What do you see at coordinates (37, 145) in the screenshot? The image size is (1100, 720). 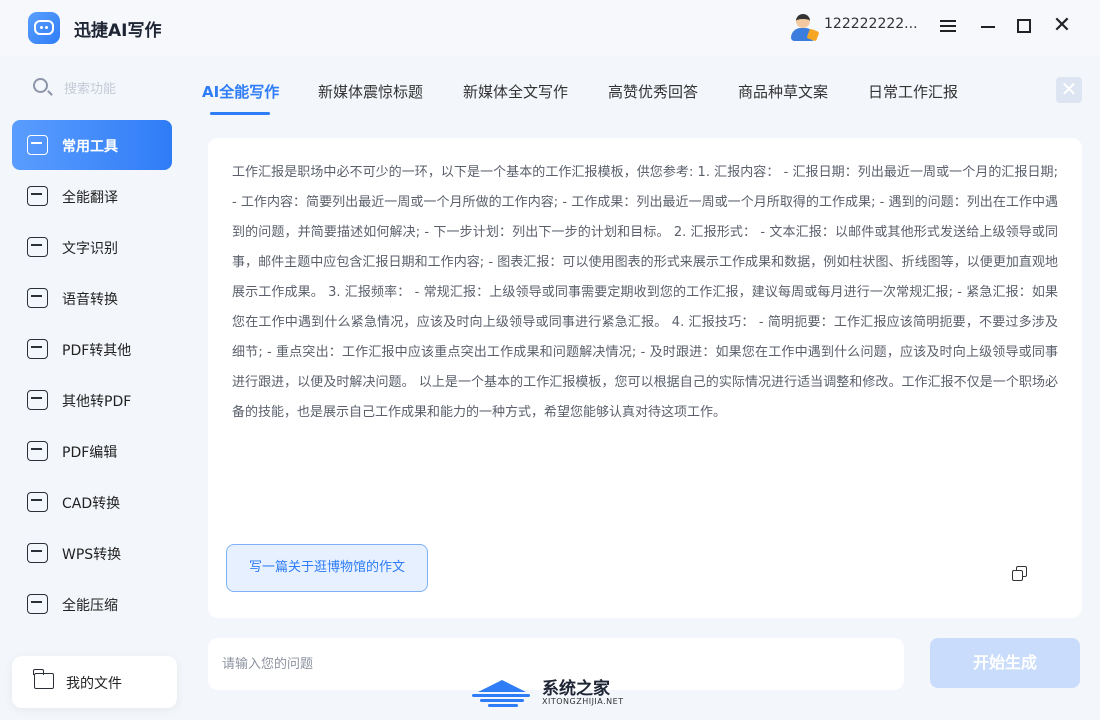 I see `toolbox-icon` at bounding box center [37, 145].